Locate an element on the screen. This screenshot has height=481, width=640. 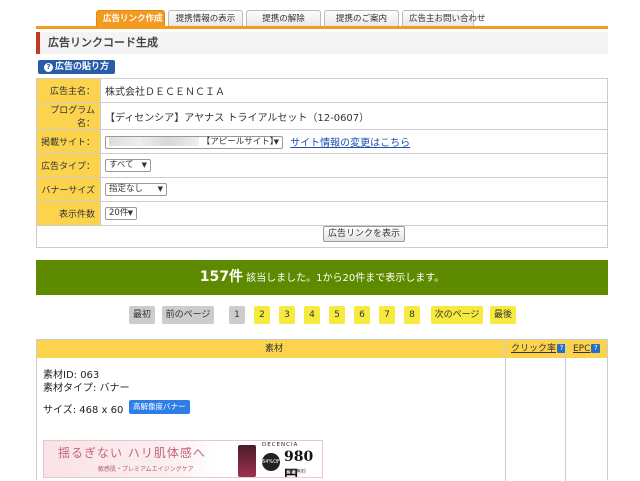
ad-type-select: すべて ▼ is located at coordinates (128, 165).